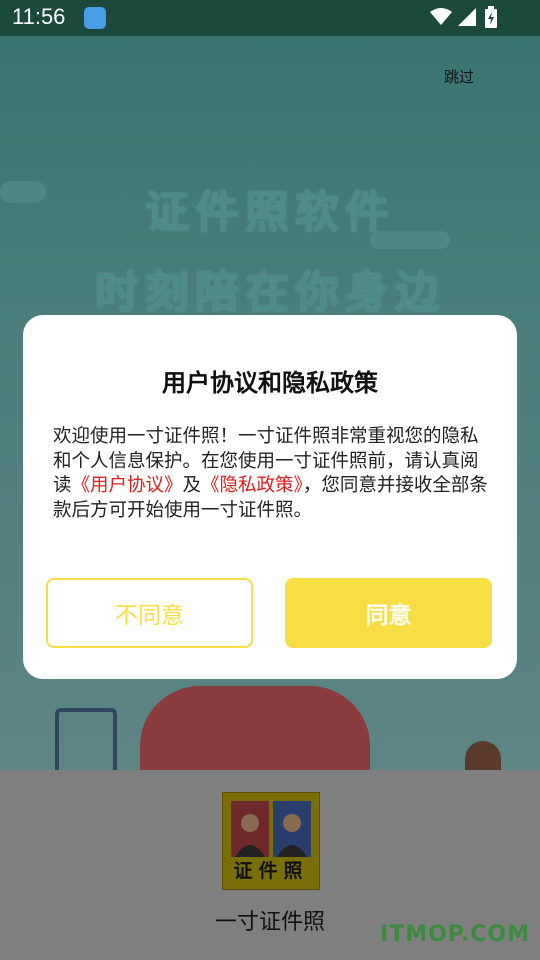  Describe the element at coordinates (459, 76) in the screenshot. I see `skip-button: 跳过` at that location.